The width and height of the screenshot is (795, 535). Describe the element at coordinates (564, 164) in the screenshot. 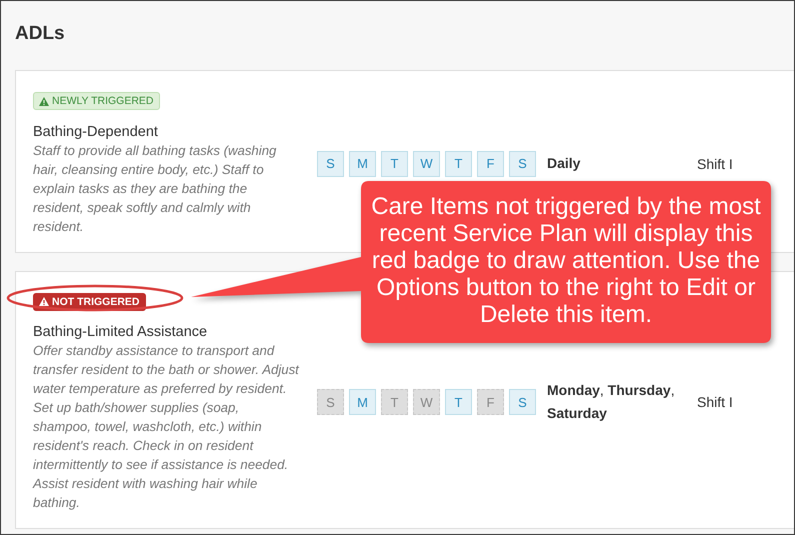

I see `frequency-text: Daily` at that location.